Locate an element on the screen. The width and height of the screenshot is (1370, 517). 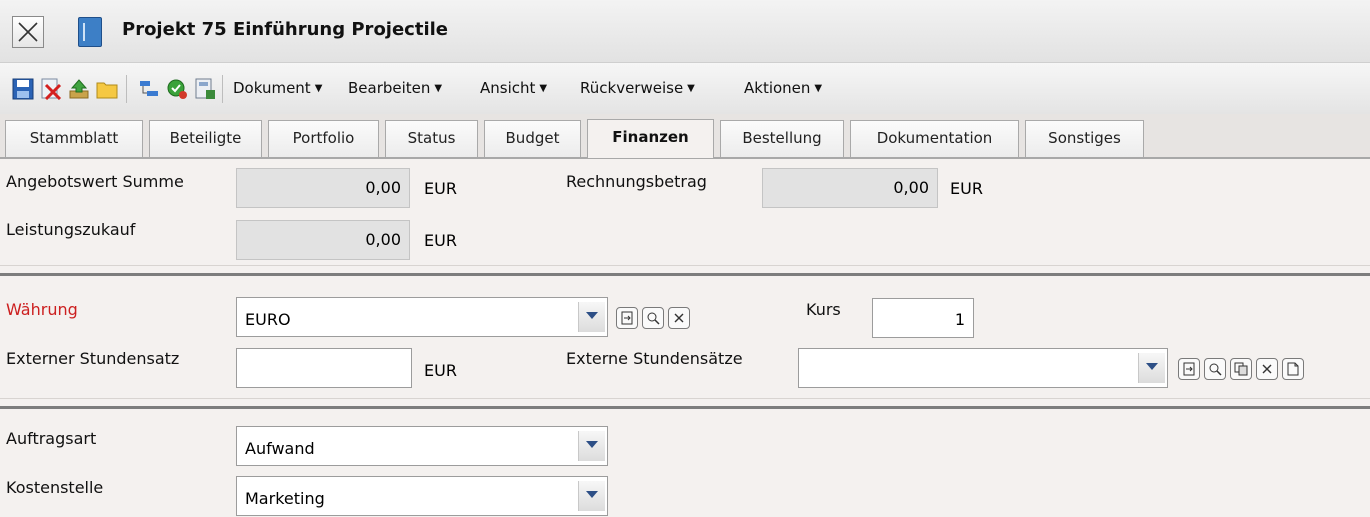
menu-label: Aktionen is located at coordinates (777, 88).